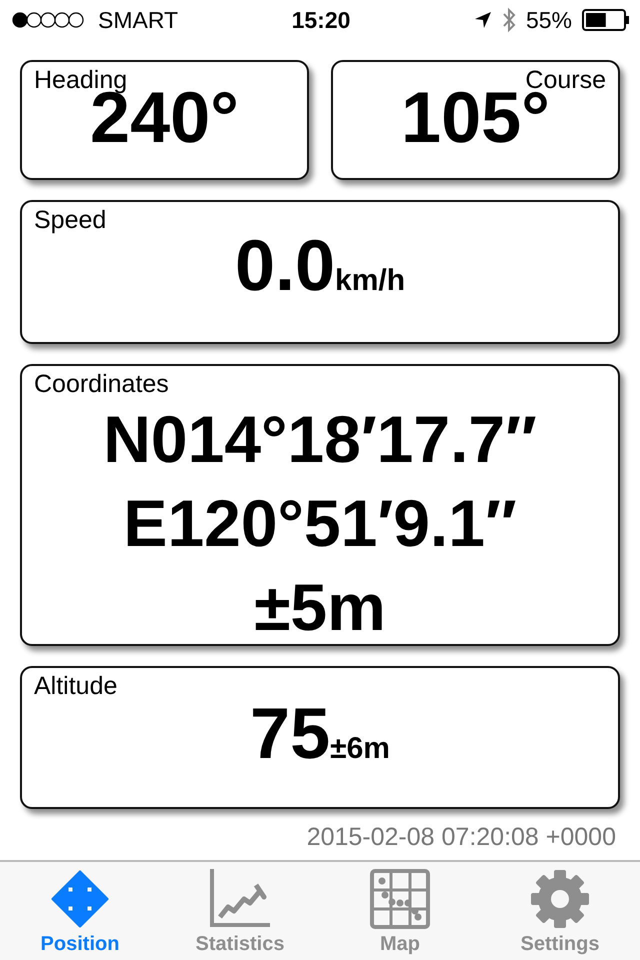 The image size is (640, 960). I want to click on altitude-label: Altitude, so click(76, 686).